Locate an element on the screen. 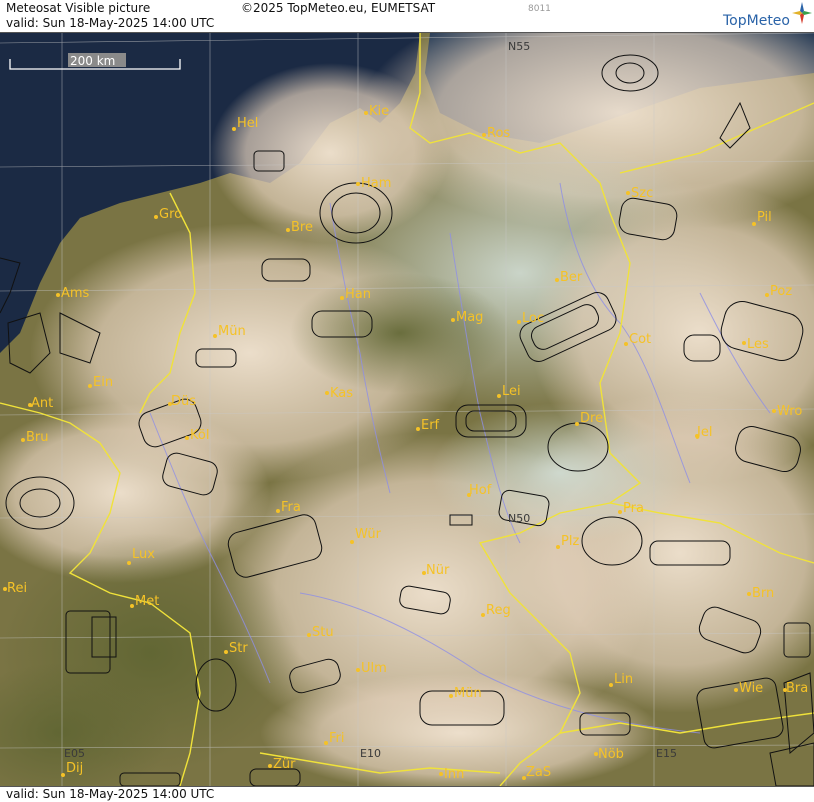 The width and height of the screenshot is (814, 802). grid-label-e15: E15 is located at coordinates (666, 753).